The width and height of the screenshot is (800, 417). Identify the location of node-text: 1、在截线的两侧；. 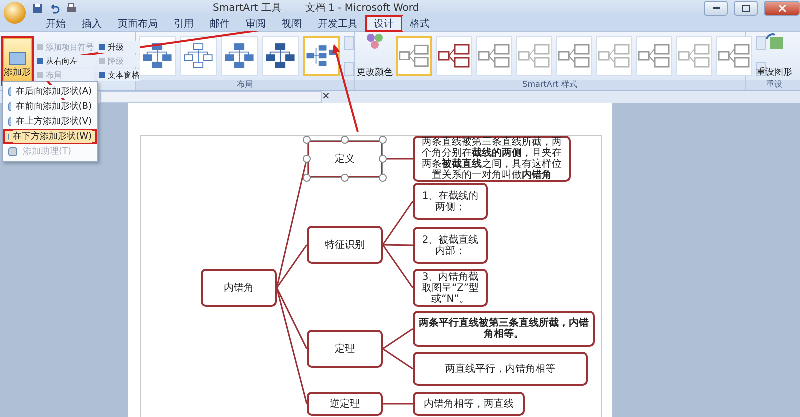
(450, 201).